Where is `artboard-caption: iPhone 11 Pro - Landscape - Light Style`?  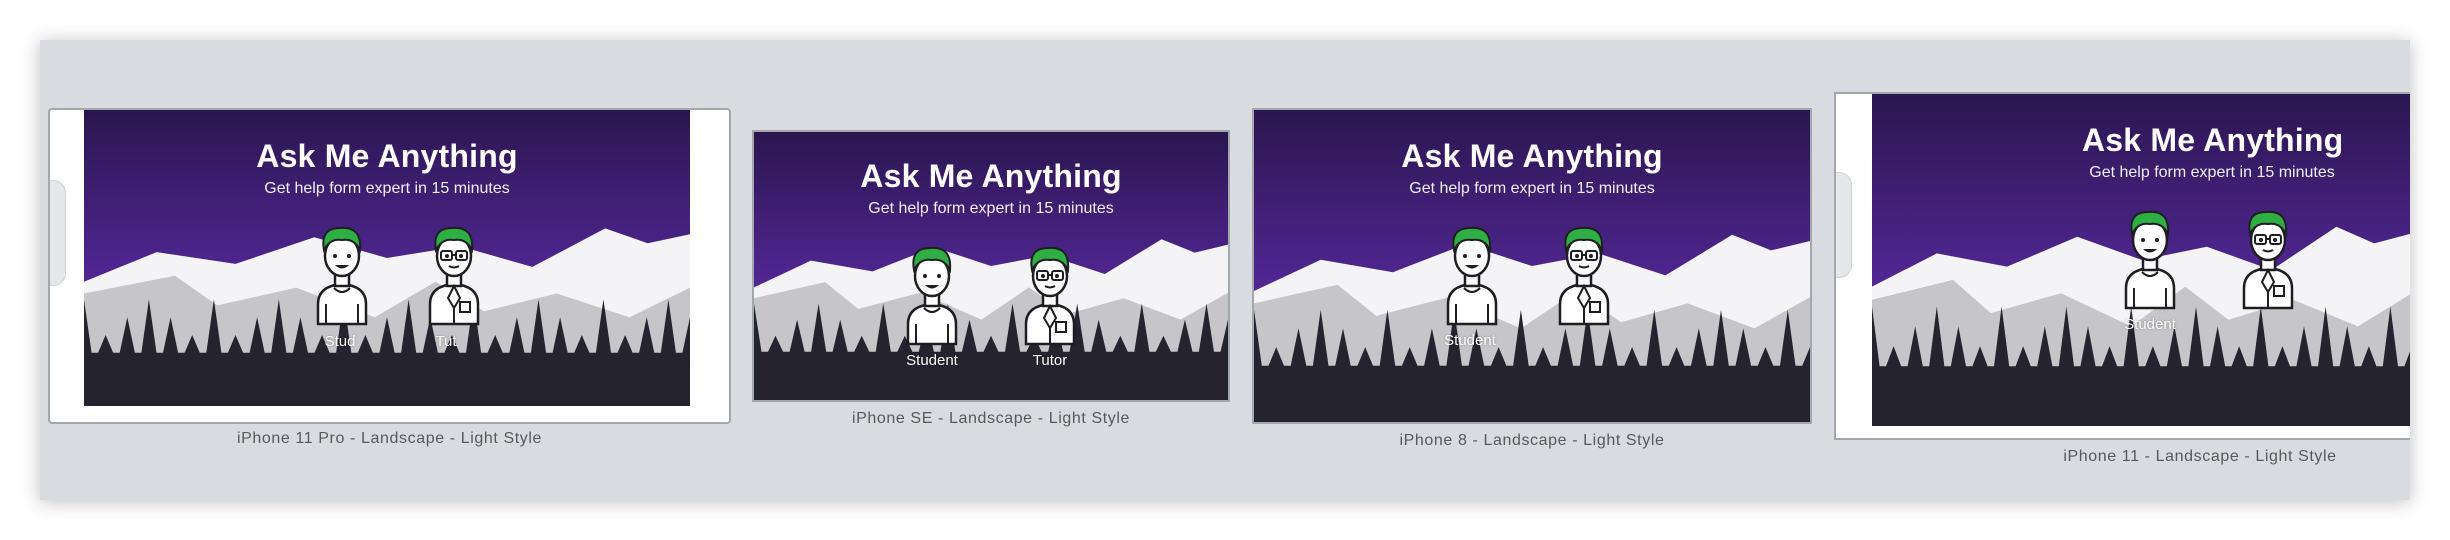 artboard-caption: iPhone 11 Pro - Landscape - Light Style is located at coordinates (389, 439).